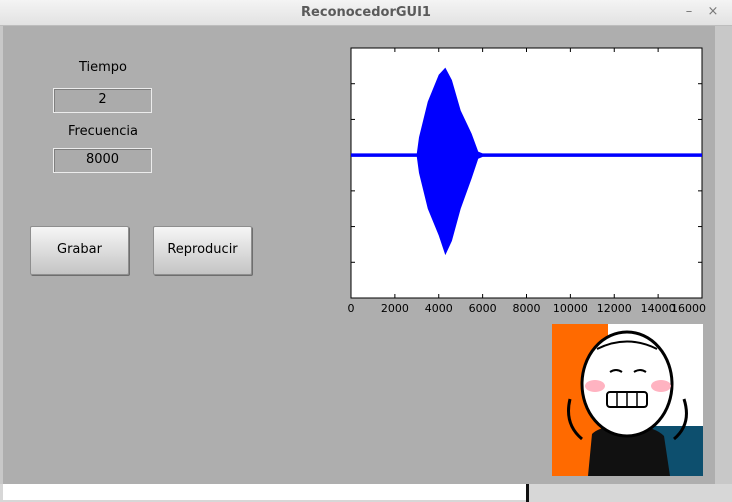  I want to click on meme-face-image, so click(627, 400).